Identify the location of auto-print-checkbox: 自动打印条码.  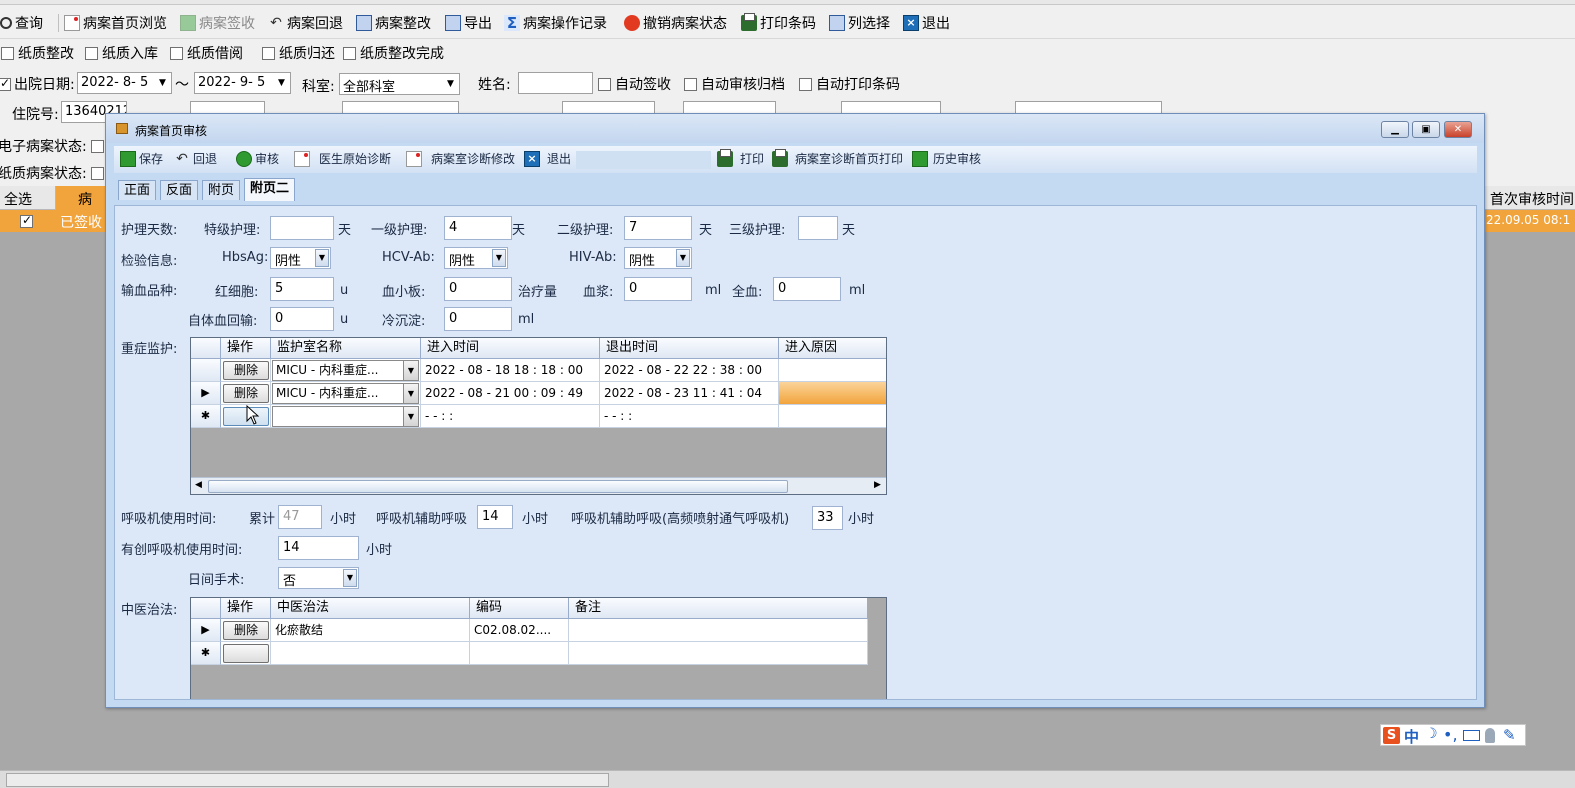
(849, 84).